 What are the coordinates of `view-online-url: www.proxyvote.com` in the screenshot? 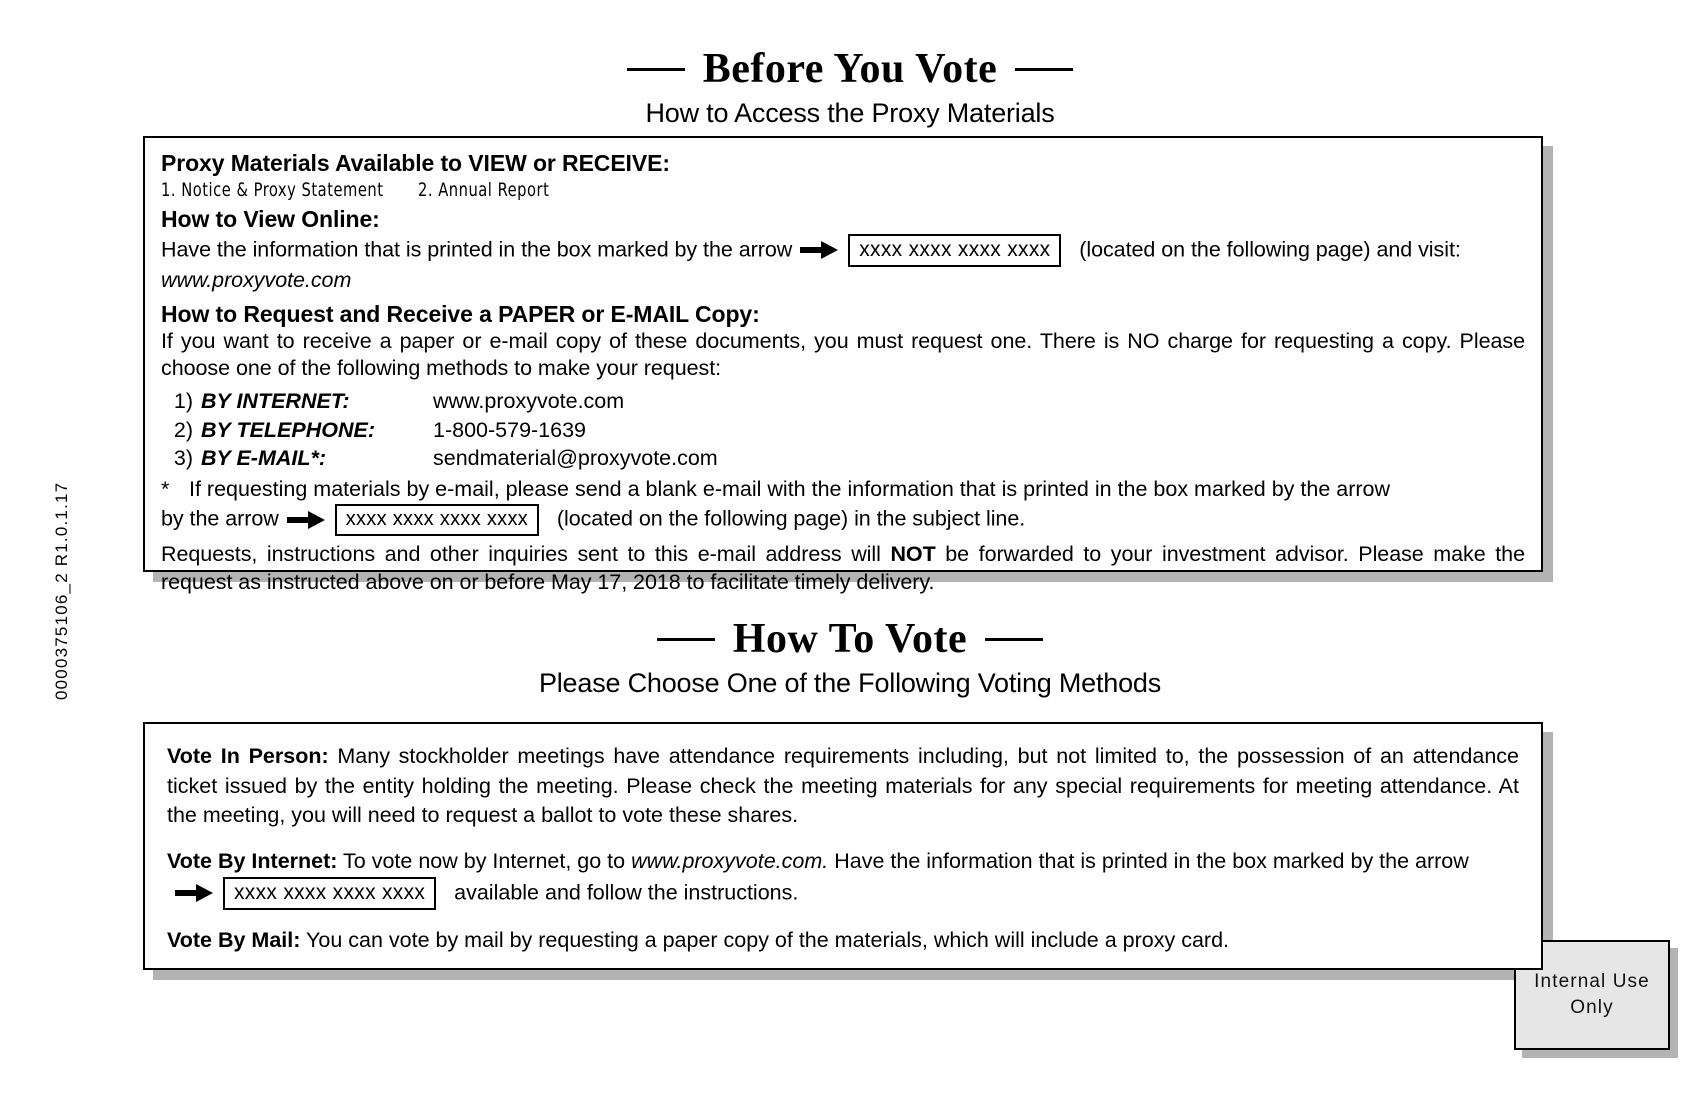 It's located at (256, 280).